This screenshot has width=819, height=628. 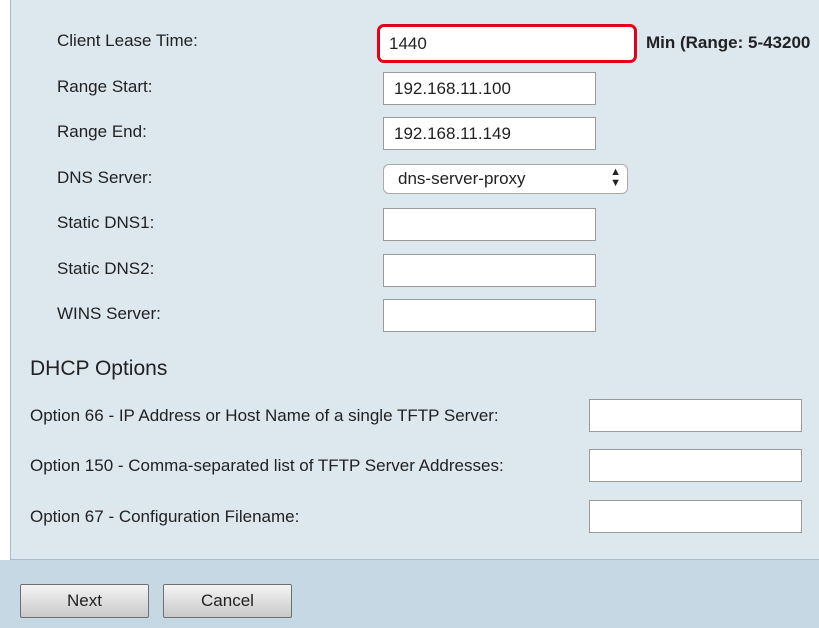 What do you see at coordinates (227, 601) in the screenshot?
I see `cancel-button: Cancel` at bounding box center [227, 601].